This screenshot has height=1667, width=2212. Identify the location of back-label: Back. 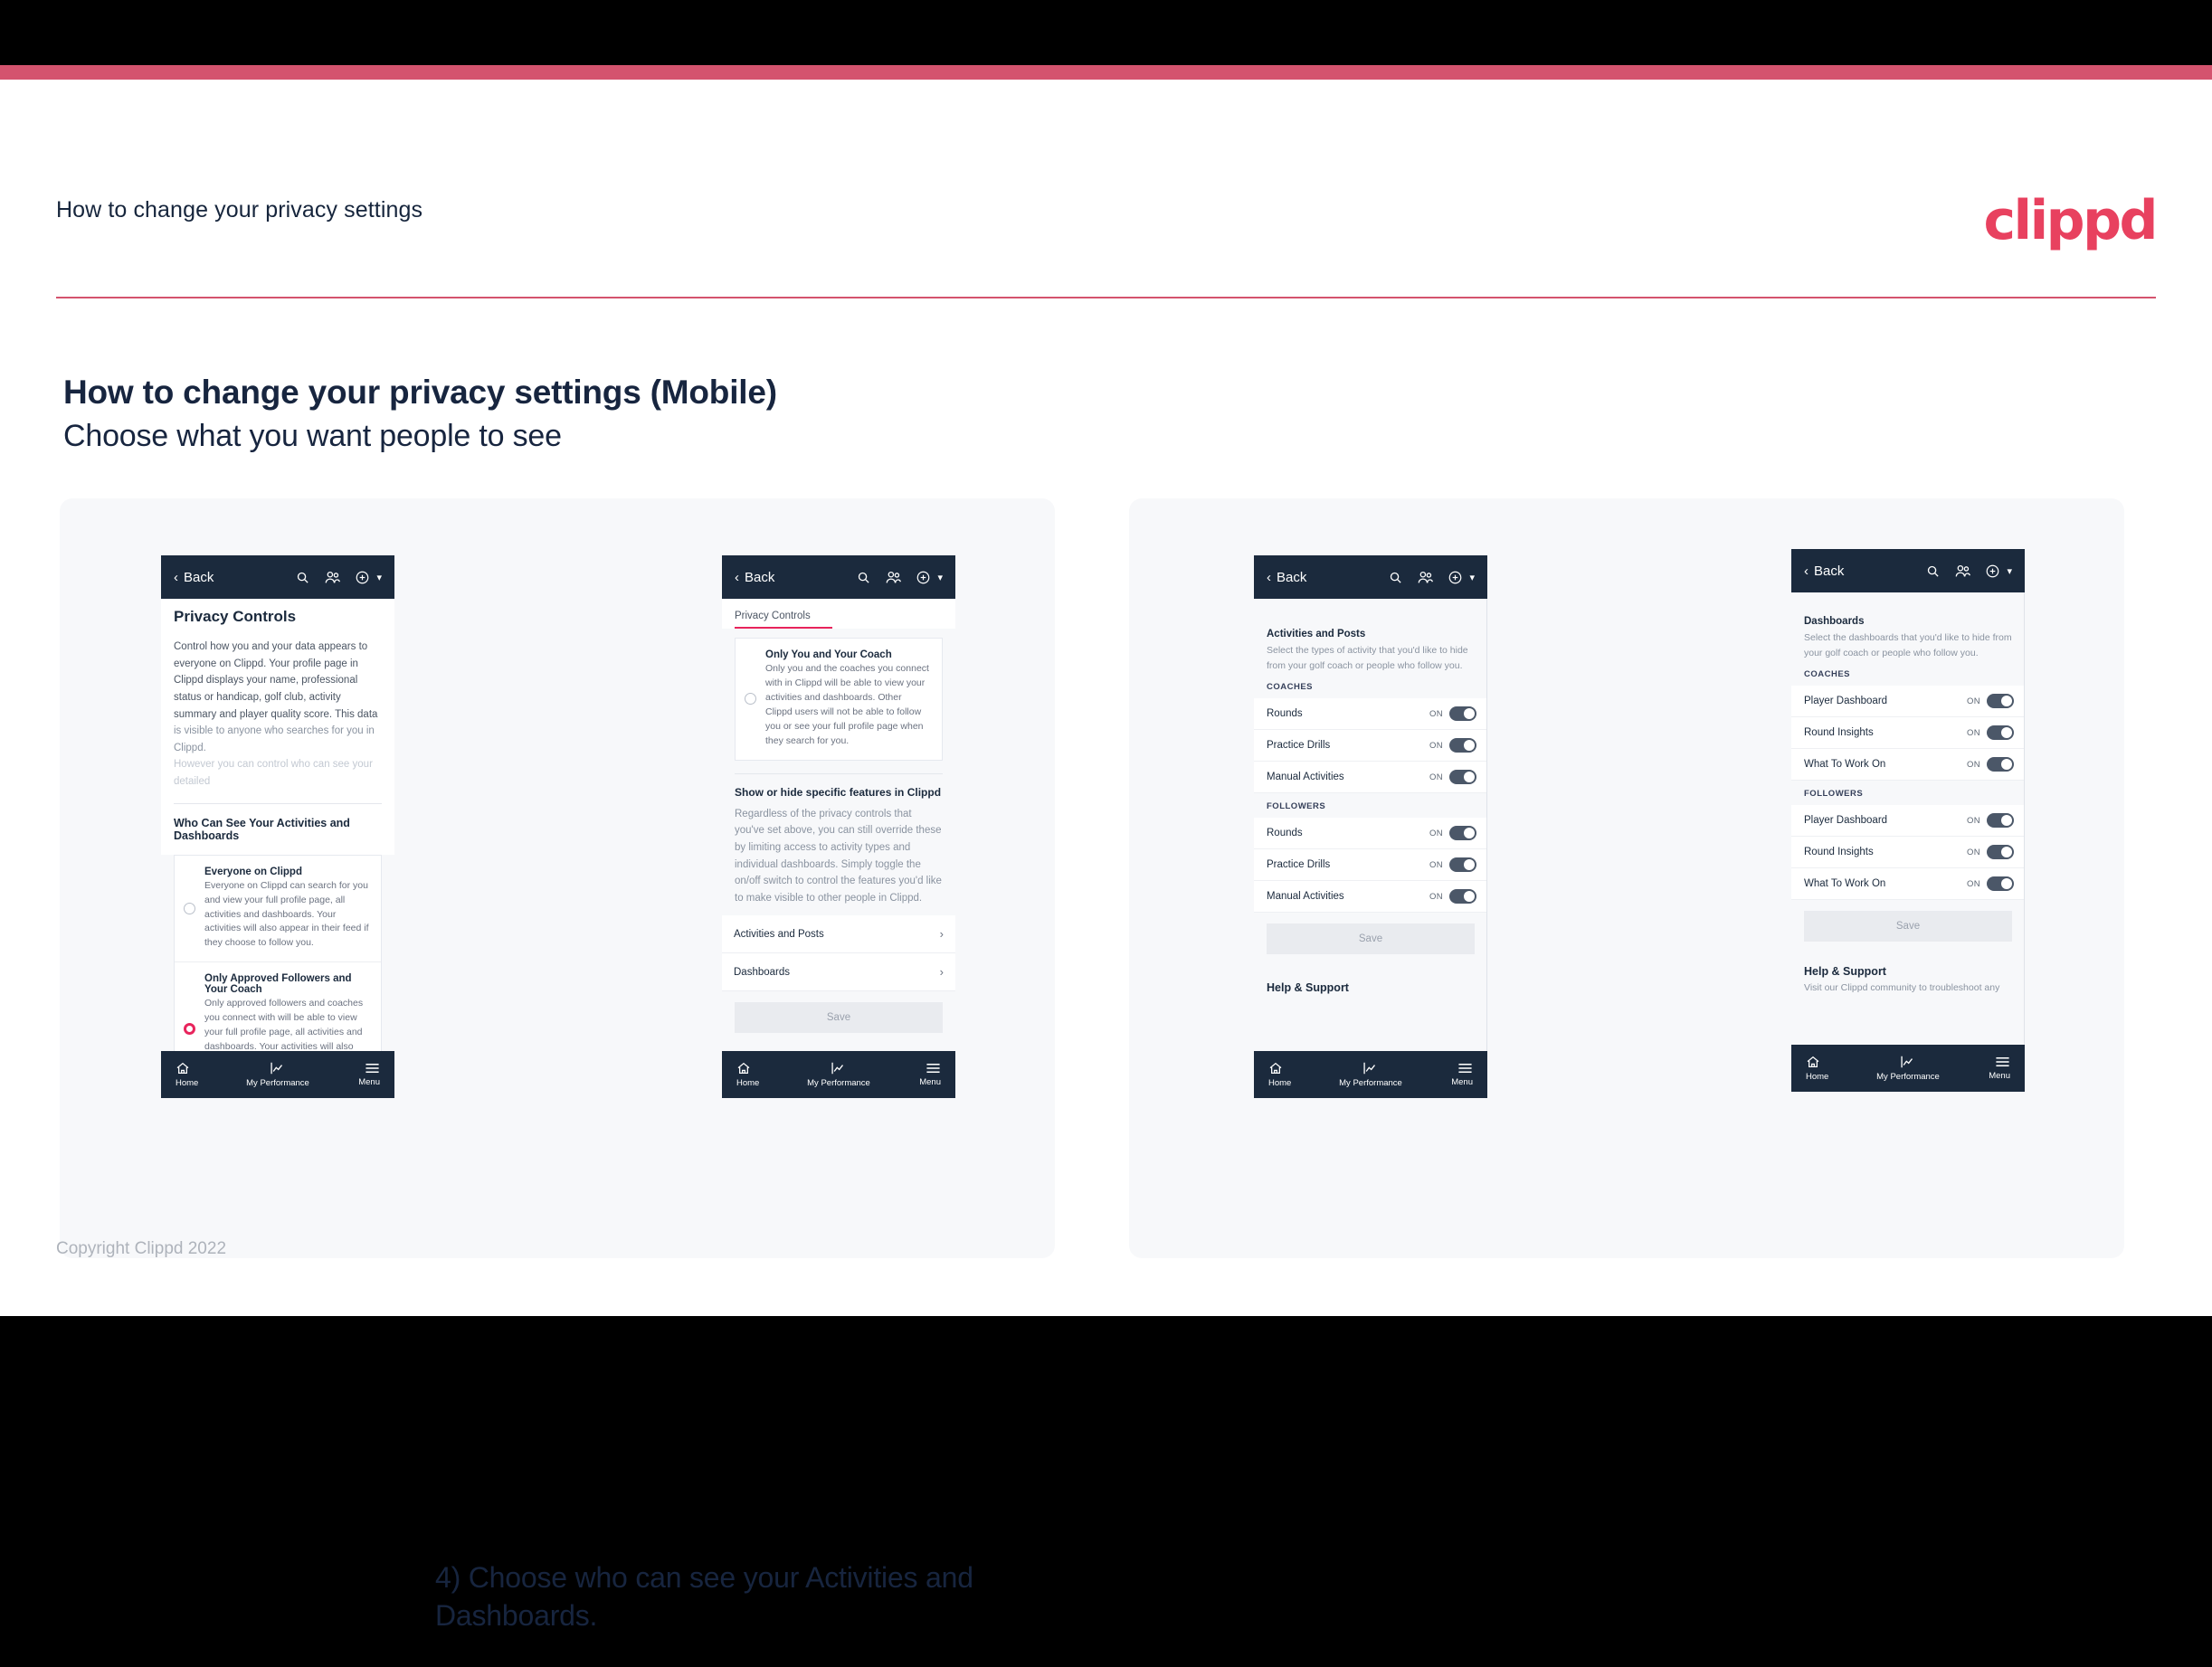
(1830, 571).